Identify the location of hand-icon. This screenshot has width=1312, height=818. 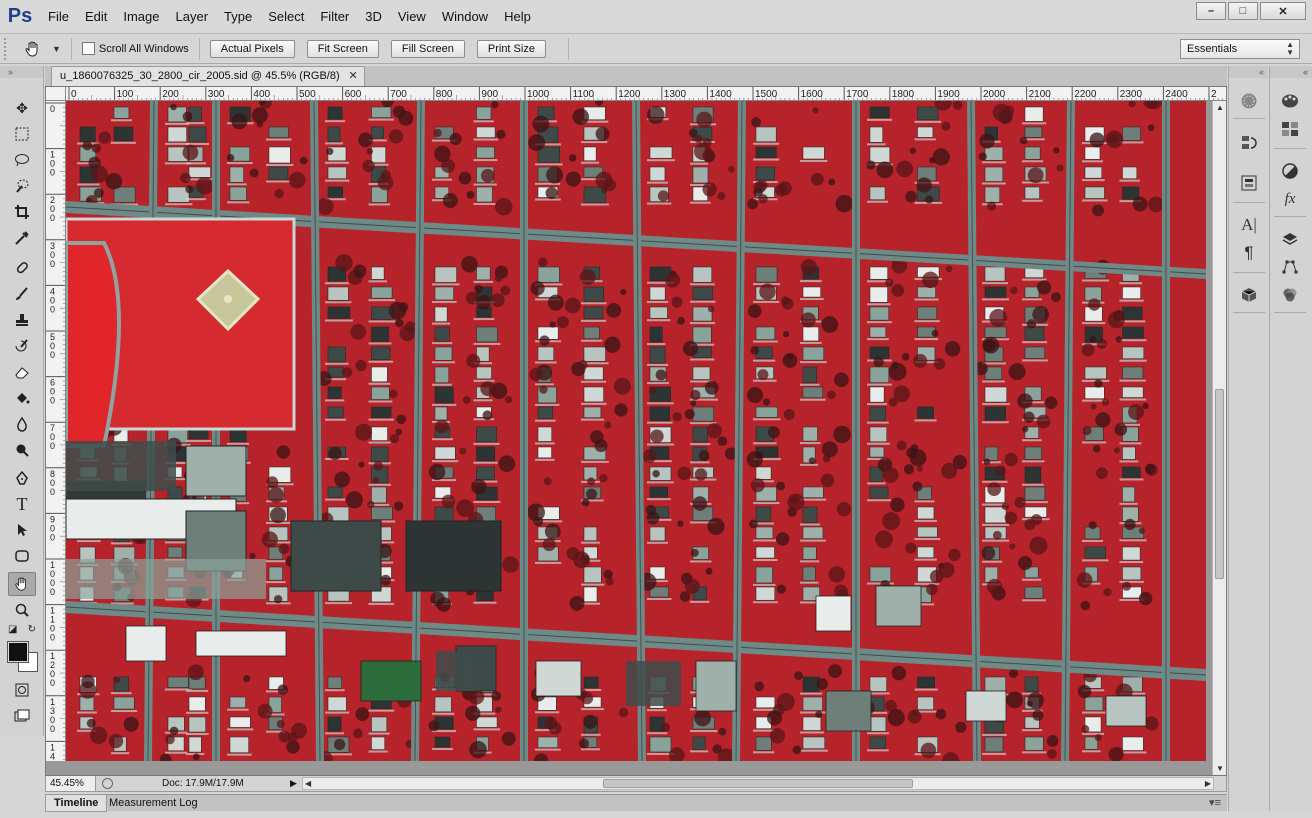
(22, 584).